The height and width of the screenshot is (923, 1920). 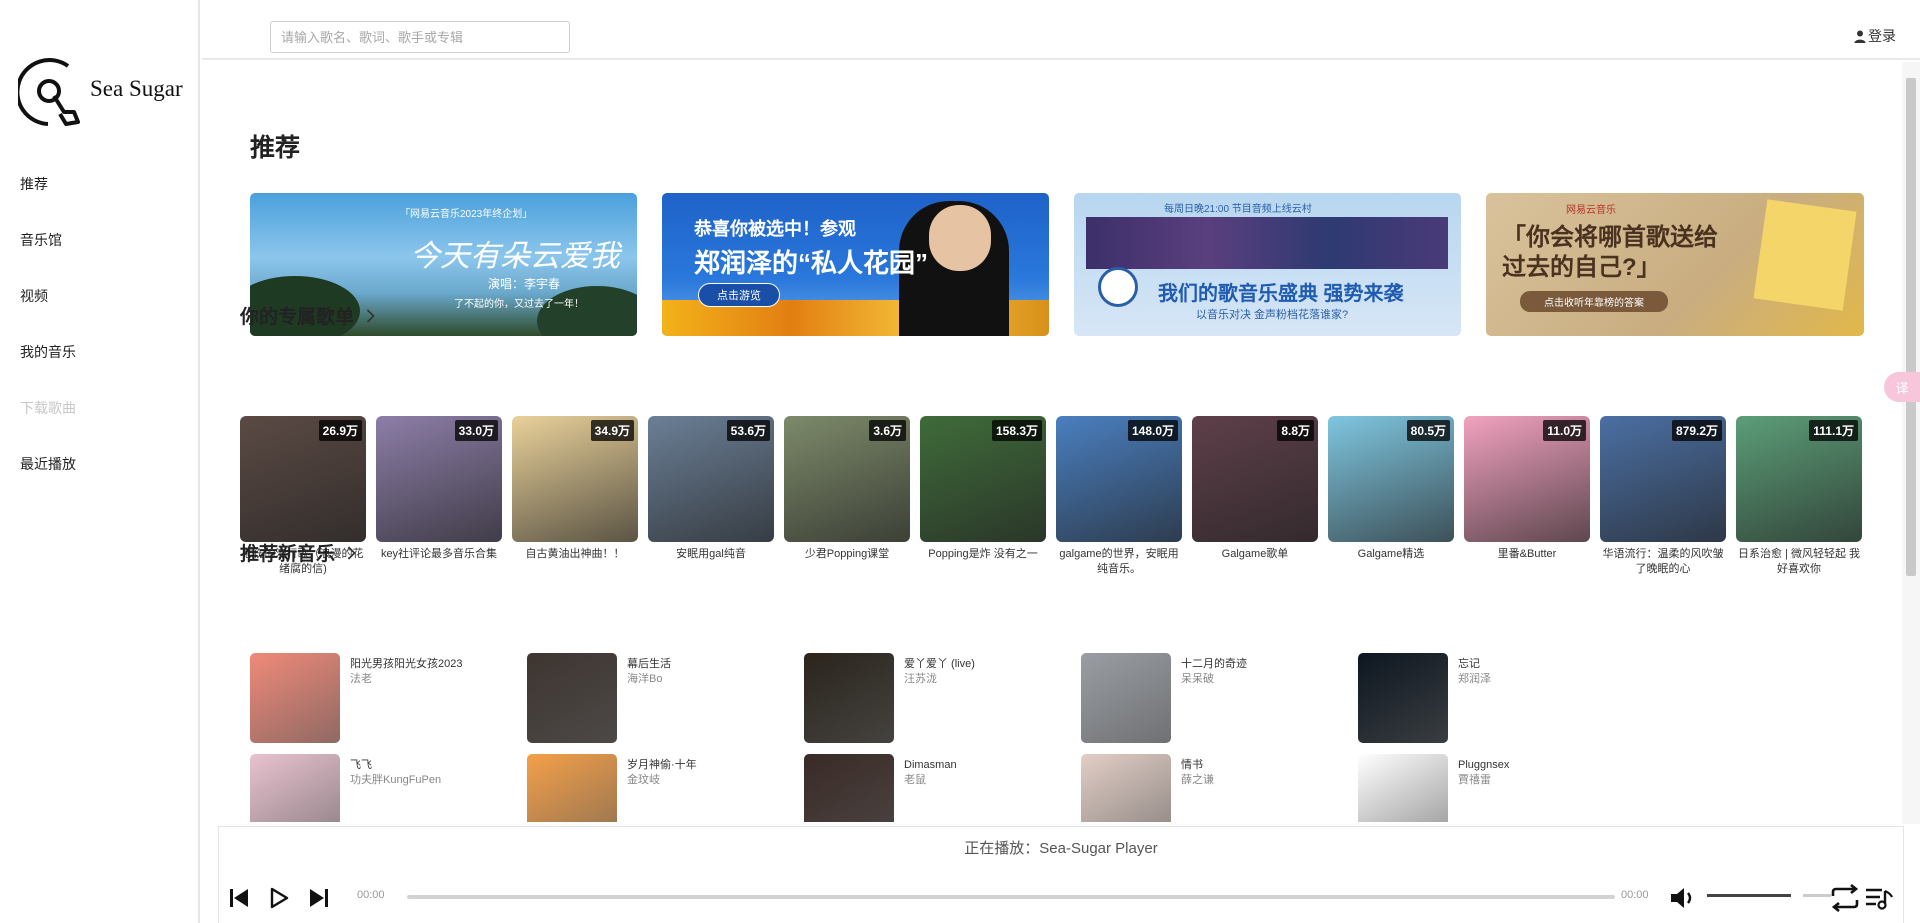 I want to click on playlist-card: 11.0万里番&Butter, so click(x=1527, y=489).